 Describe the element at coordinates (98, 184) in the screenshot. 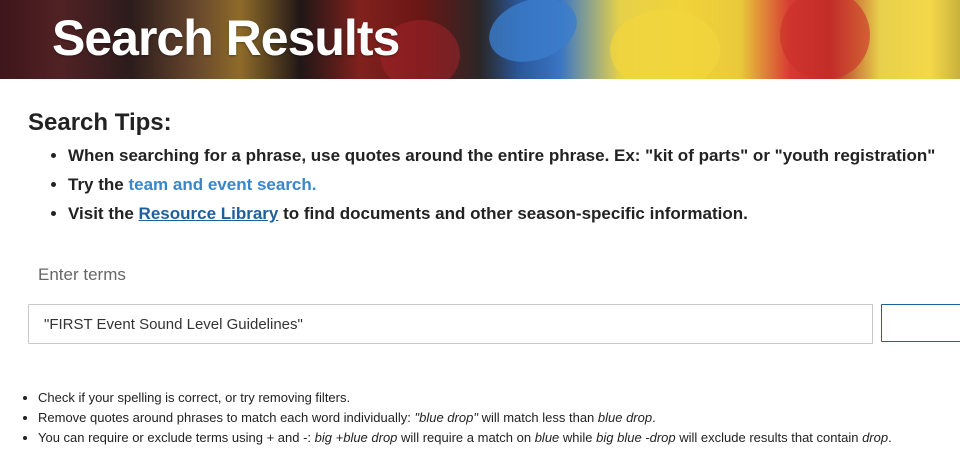

I see `tip-text: Try the` at that location.